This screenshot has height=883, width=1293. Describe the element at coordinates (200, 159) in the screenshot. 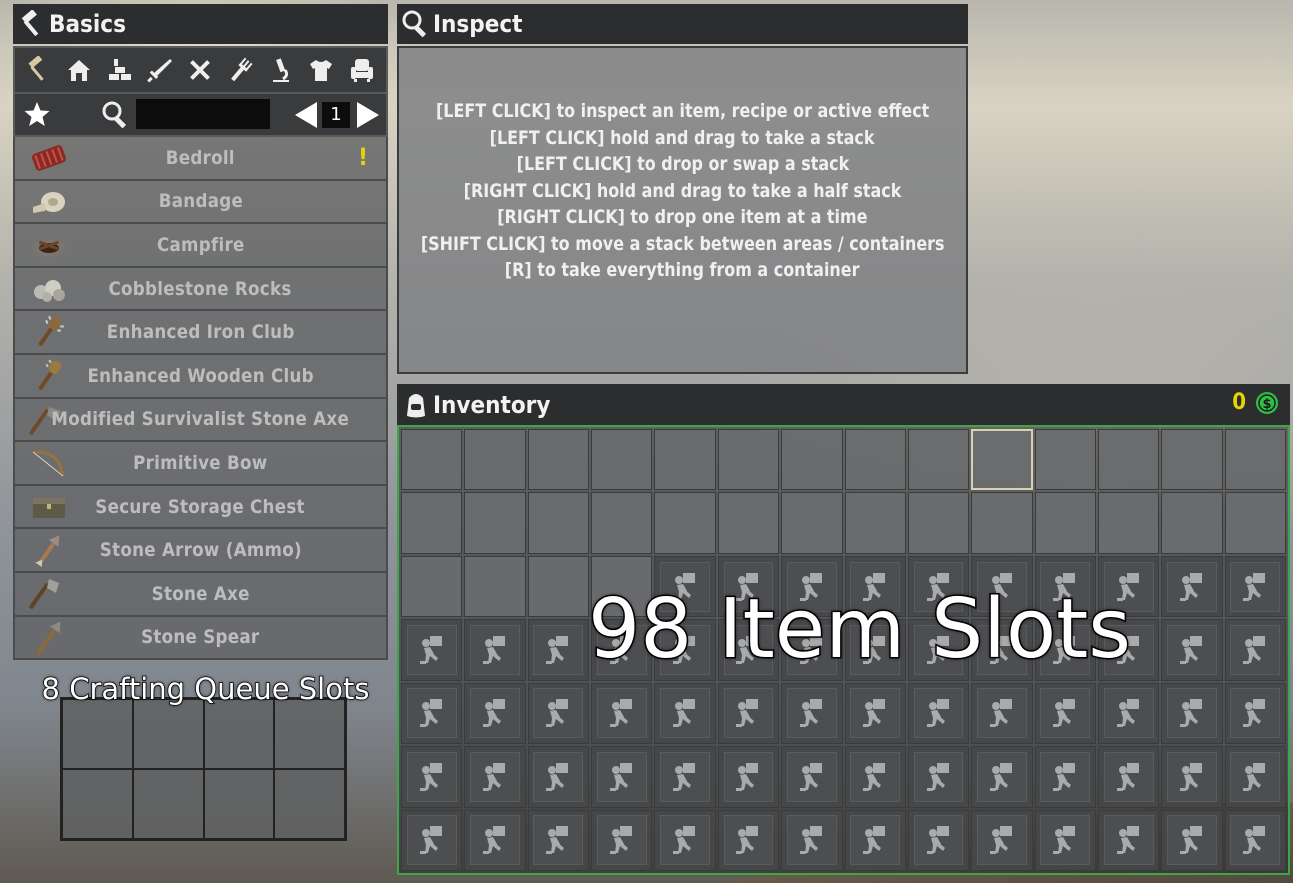

I see `recipe-item-bedroll: Bedroll !` at that location.